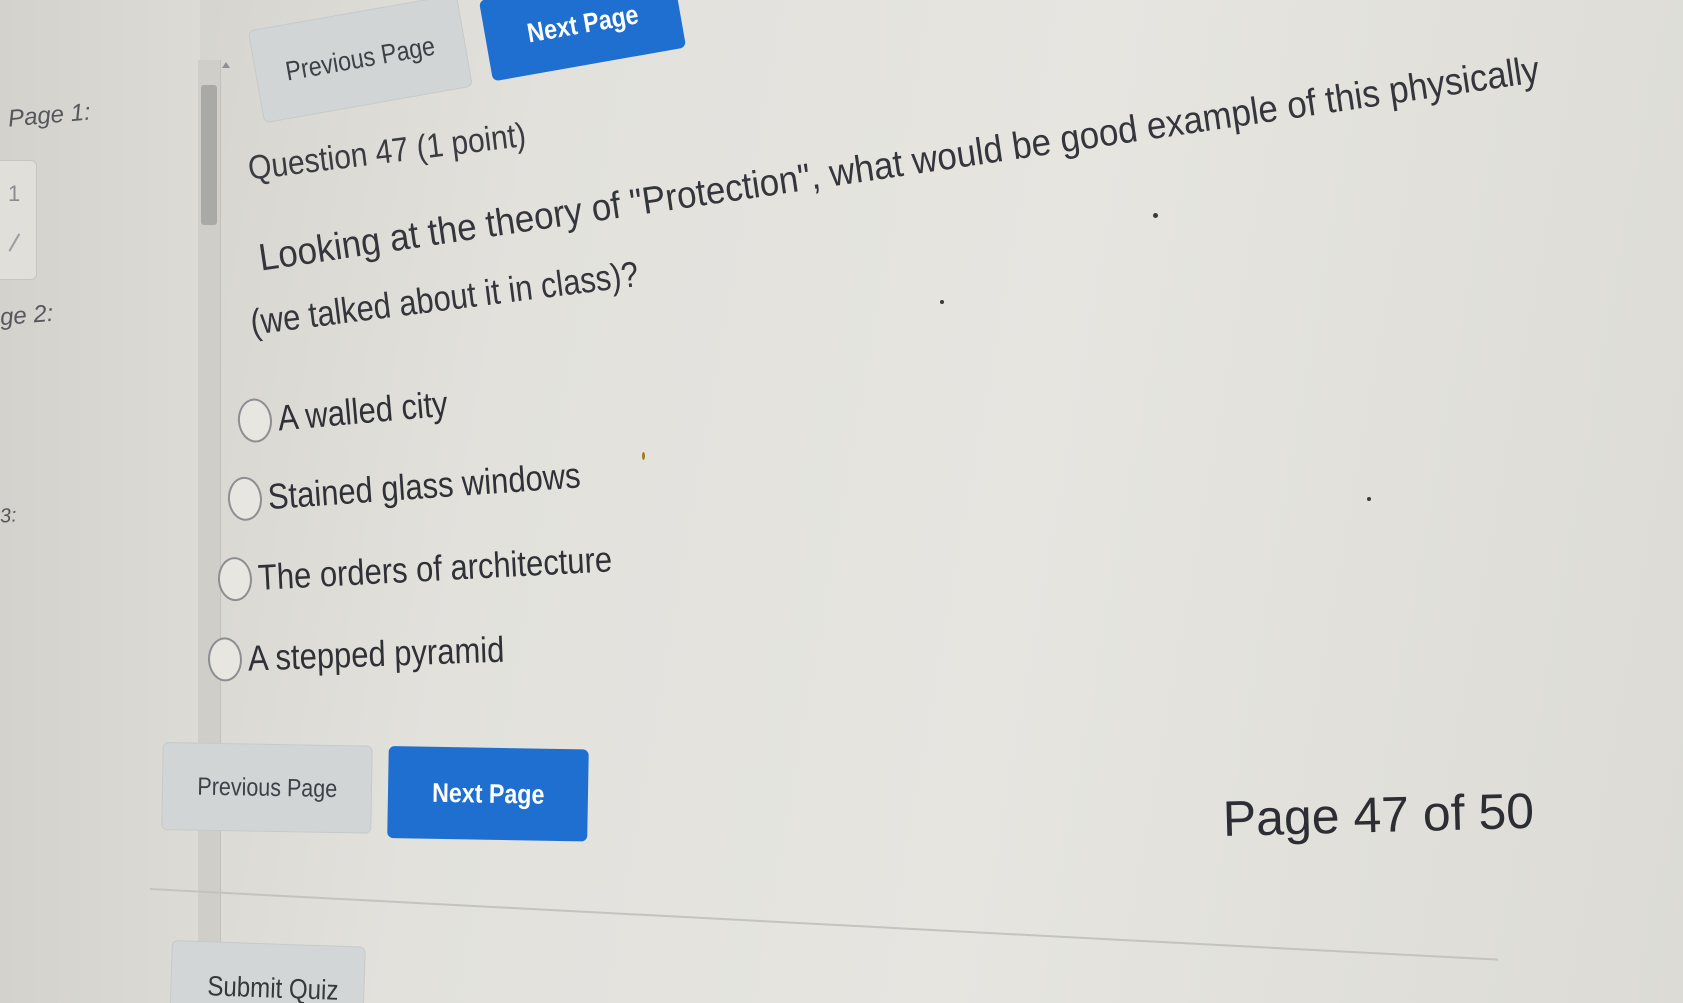 This screenshot has height=1003, width=1683. I want to click on answer-option-label: A stepped pyramid, so click(376, 653).